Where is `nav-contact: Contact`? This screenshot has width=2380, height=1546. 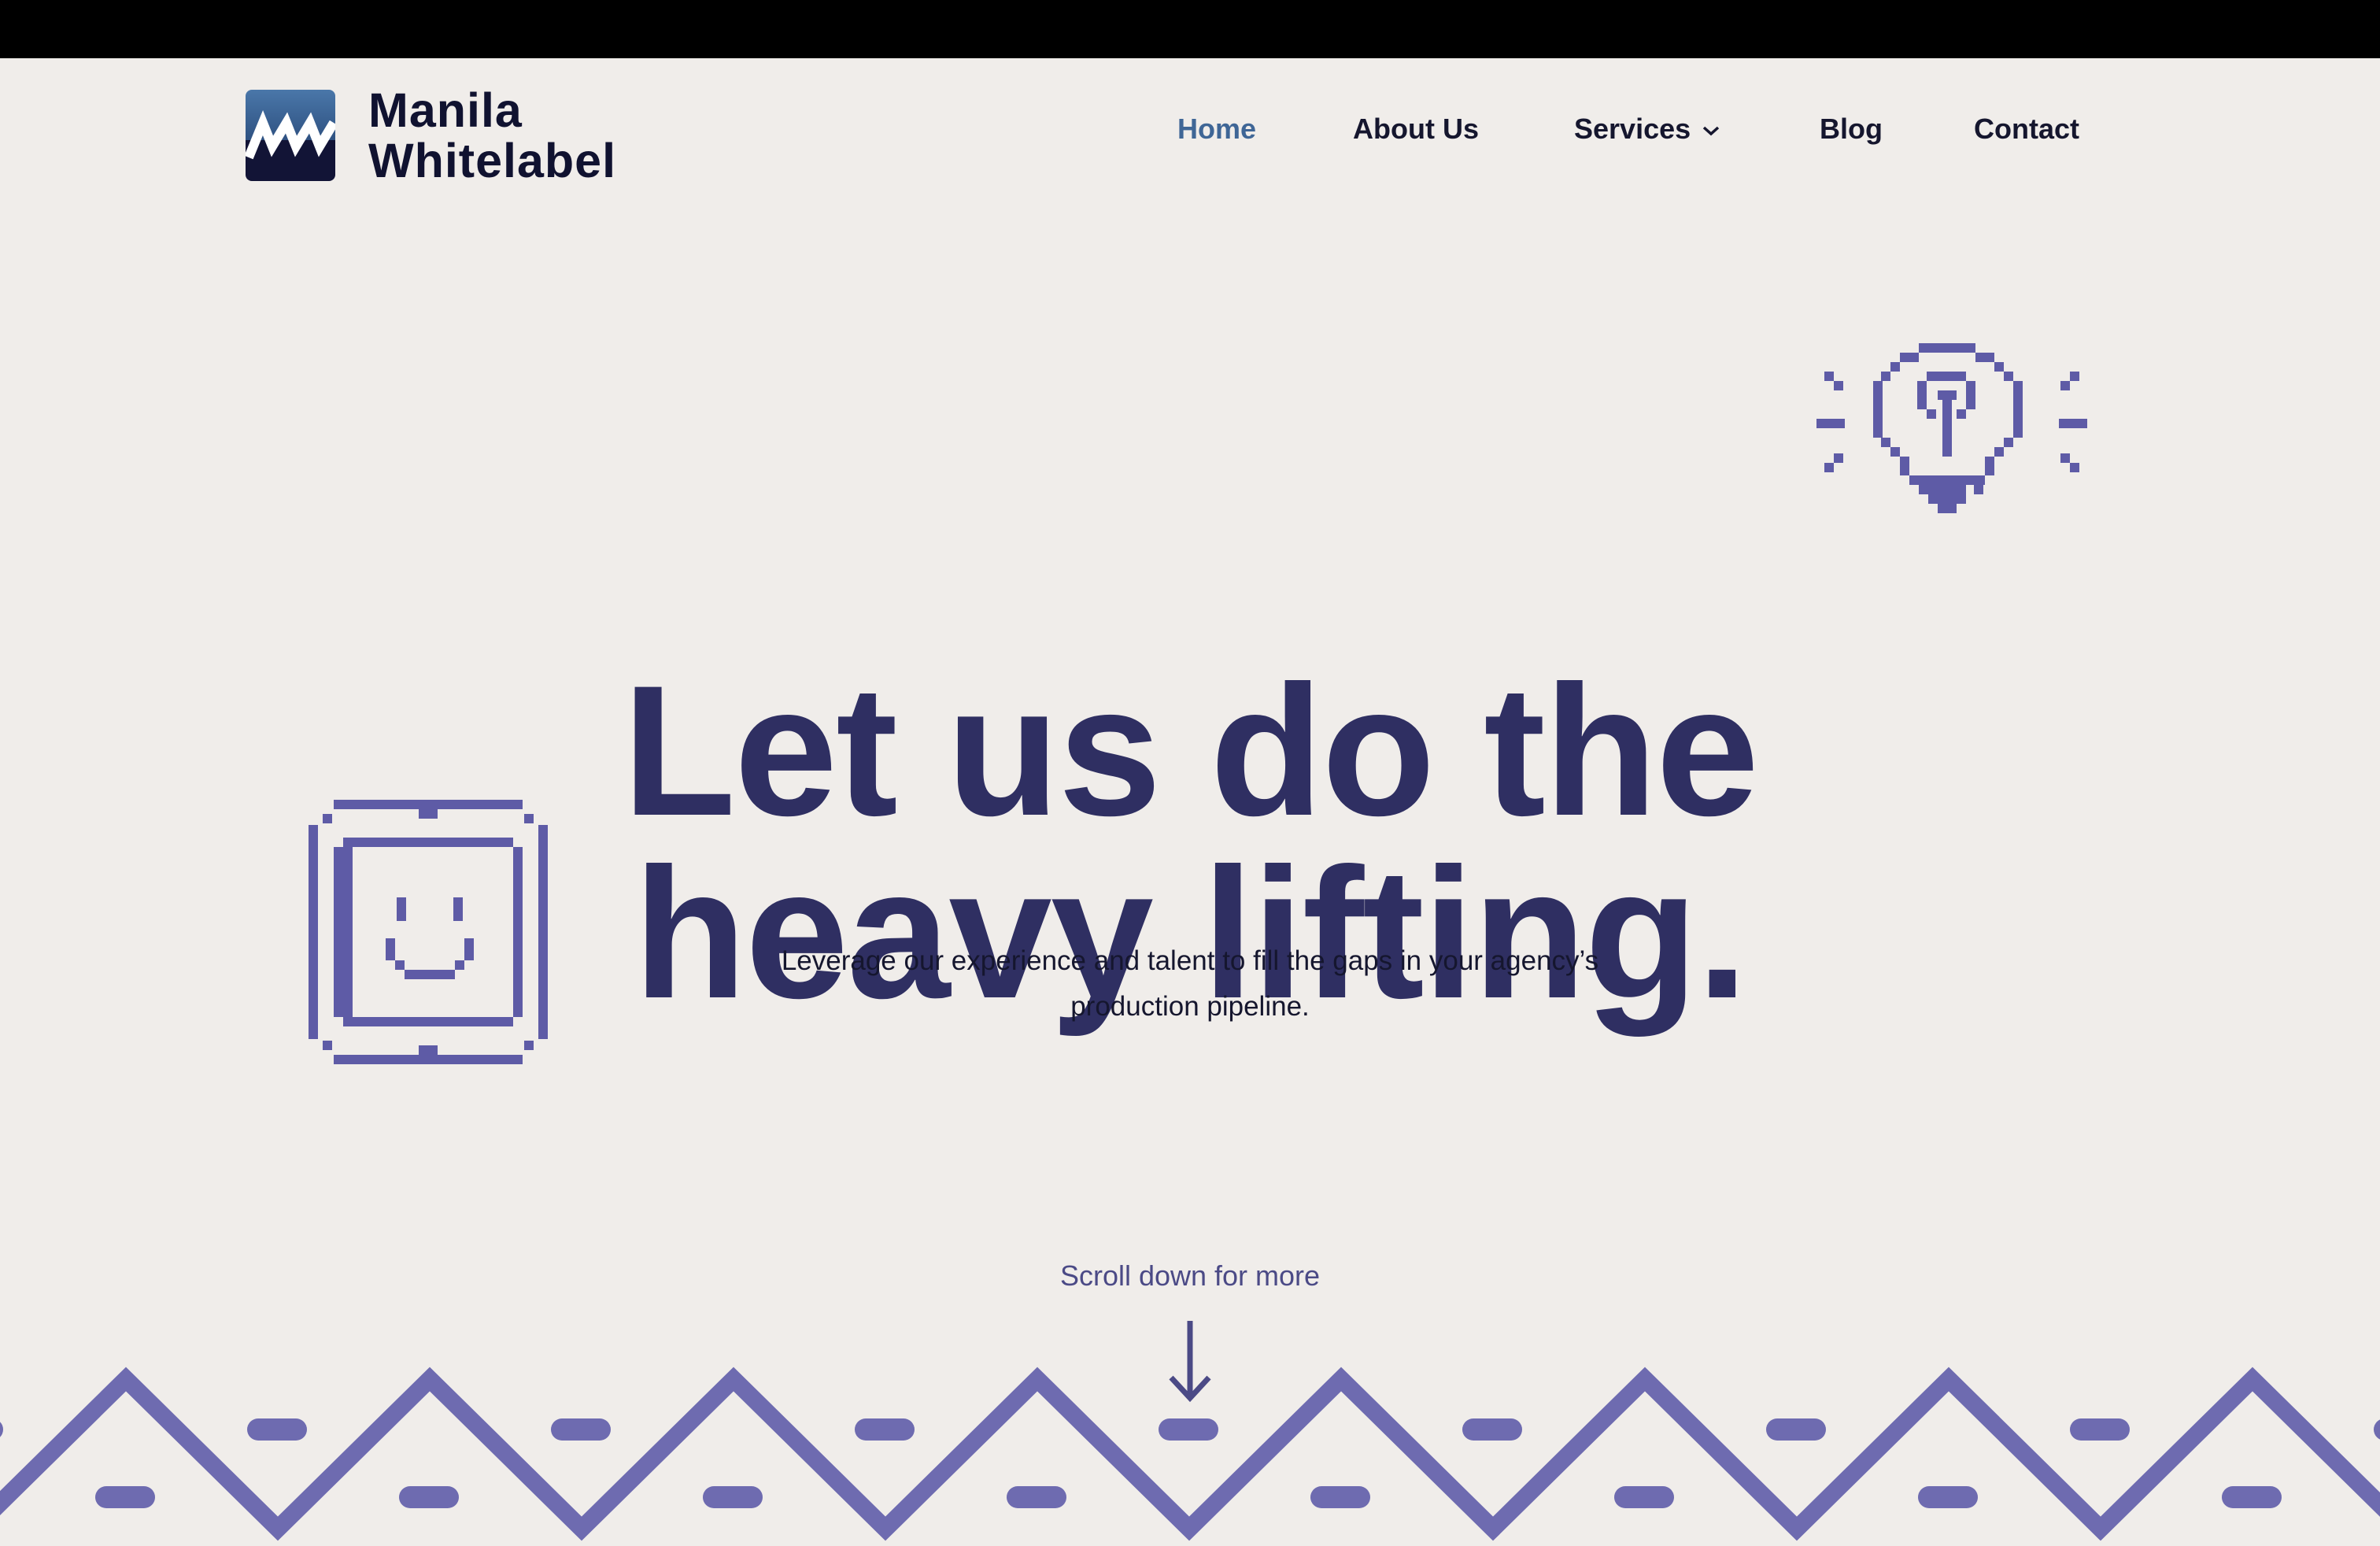 nav-contact: Contact is located at coordinates (2026, 129).